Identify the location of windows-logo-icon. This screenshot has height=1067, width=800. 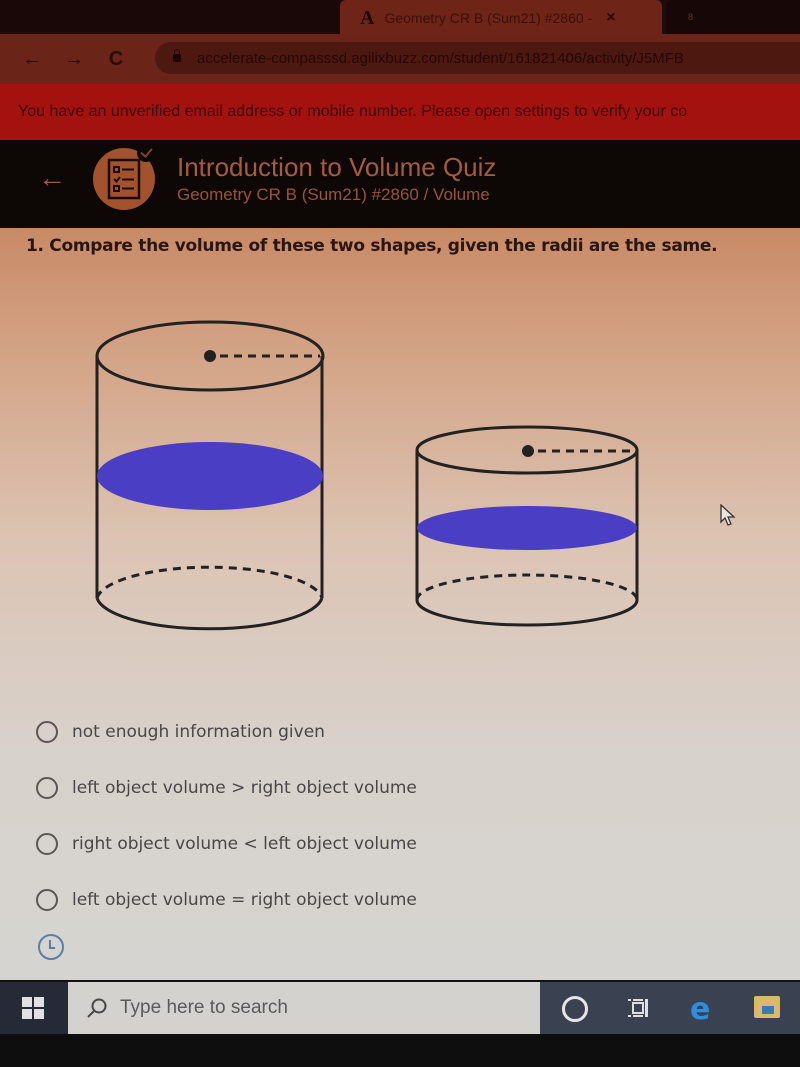
(33, 1008).